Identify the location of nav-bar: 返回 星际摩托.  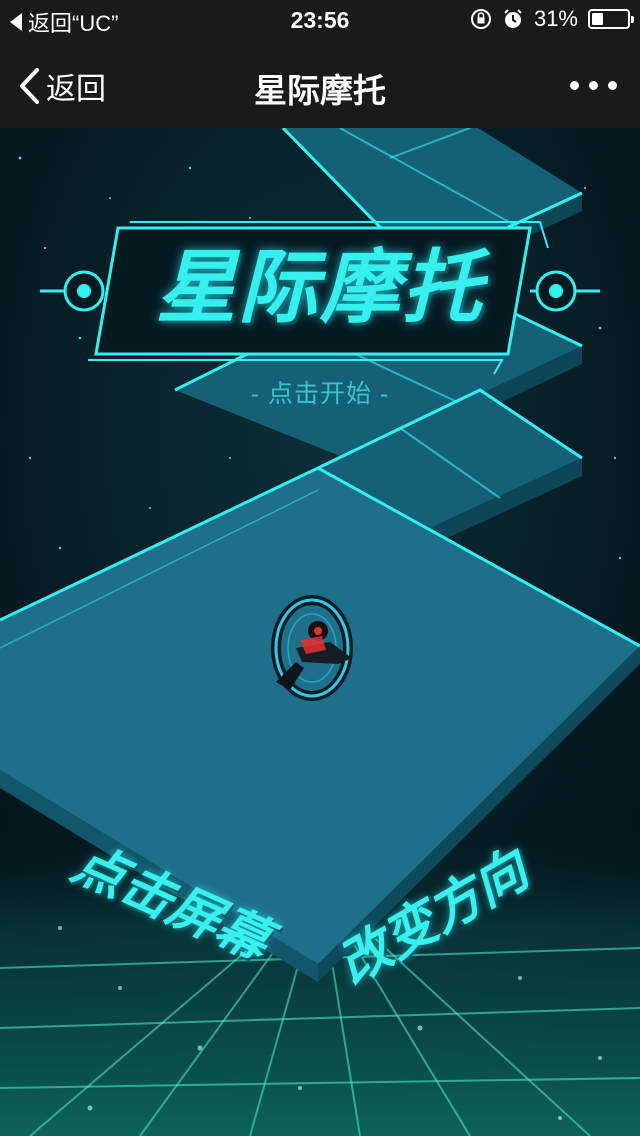
(320, 84).